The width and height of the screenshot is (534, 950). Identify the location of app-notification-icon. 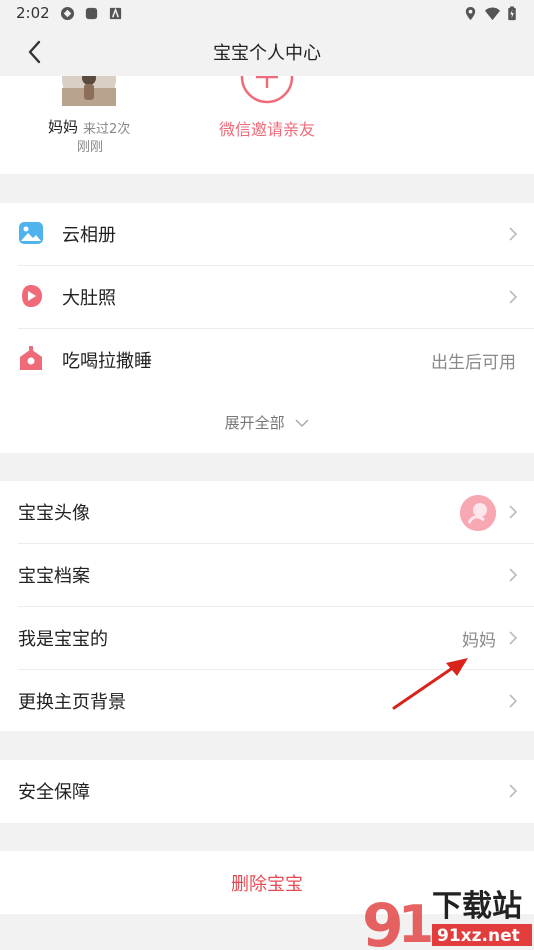
(67, 13).